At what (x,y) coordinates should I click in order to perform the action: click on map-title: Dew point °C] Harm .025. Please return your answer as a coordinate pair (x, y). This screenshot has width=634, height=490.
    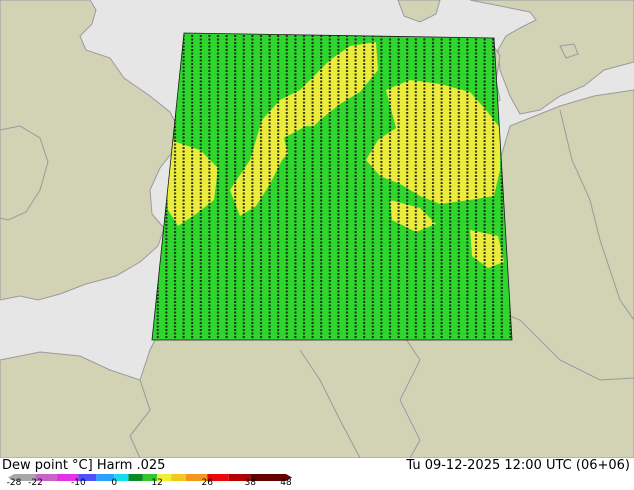
    Looking at the image, I should click on (84, 465).